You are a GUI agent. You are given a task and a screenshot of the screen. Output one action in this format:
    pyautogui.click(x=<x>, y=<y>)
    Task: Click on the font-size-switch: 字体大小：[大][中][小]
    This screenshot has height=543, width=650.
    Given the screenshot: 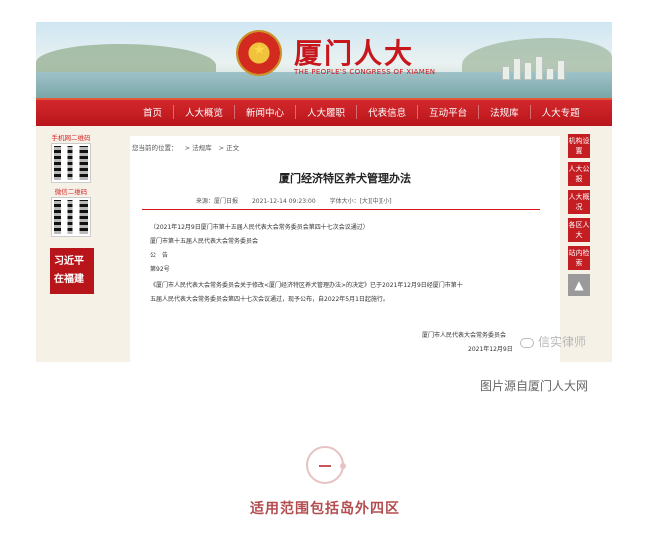 What is the action you would take?
    pyautogui.click(x=361, y=201)
    